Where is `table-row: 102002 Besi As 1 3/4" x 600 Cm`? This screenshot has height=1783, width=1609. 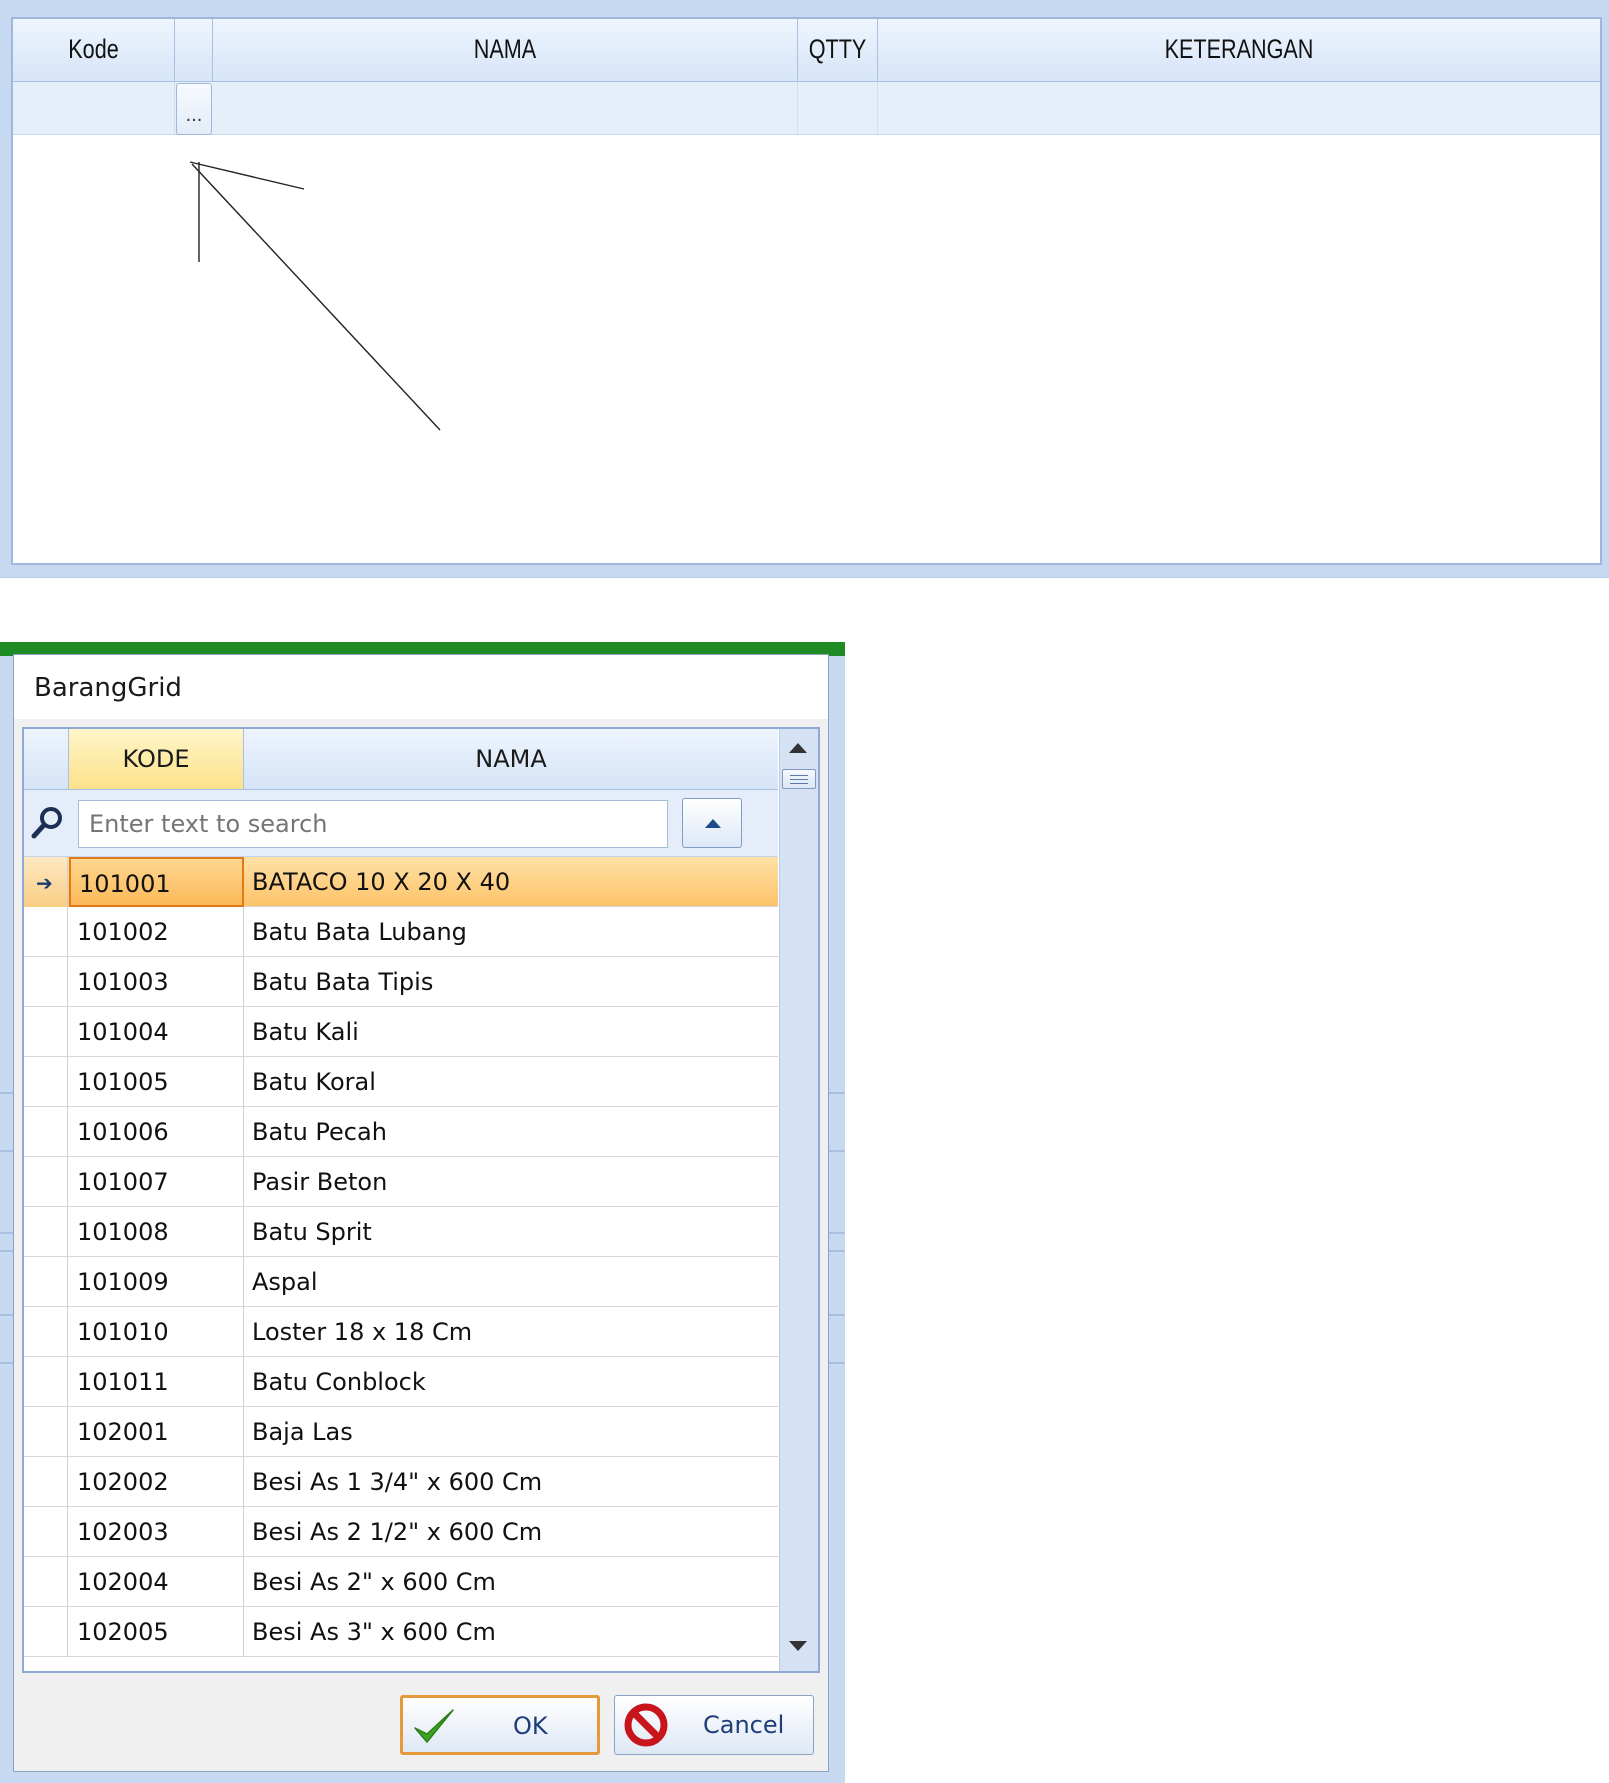 table-row: 102002 Besi As 1 3/4" x 600 Cm is located at coordinates (401, 1482).